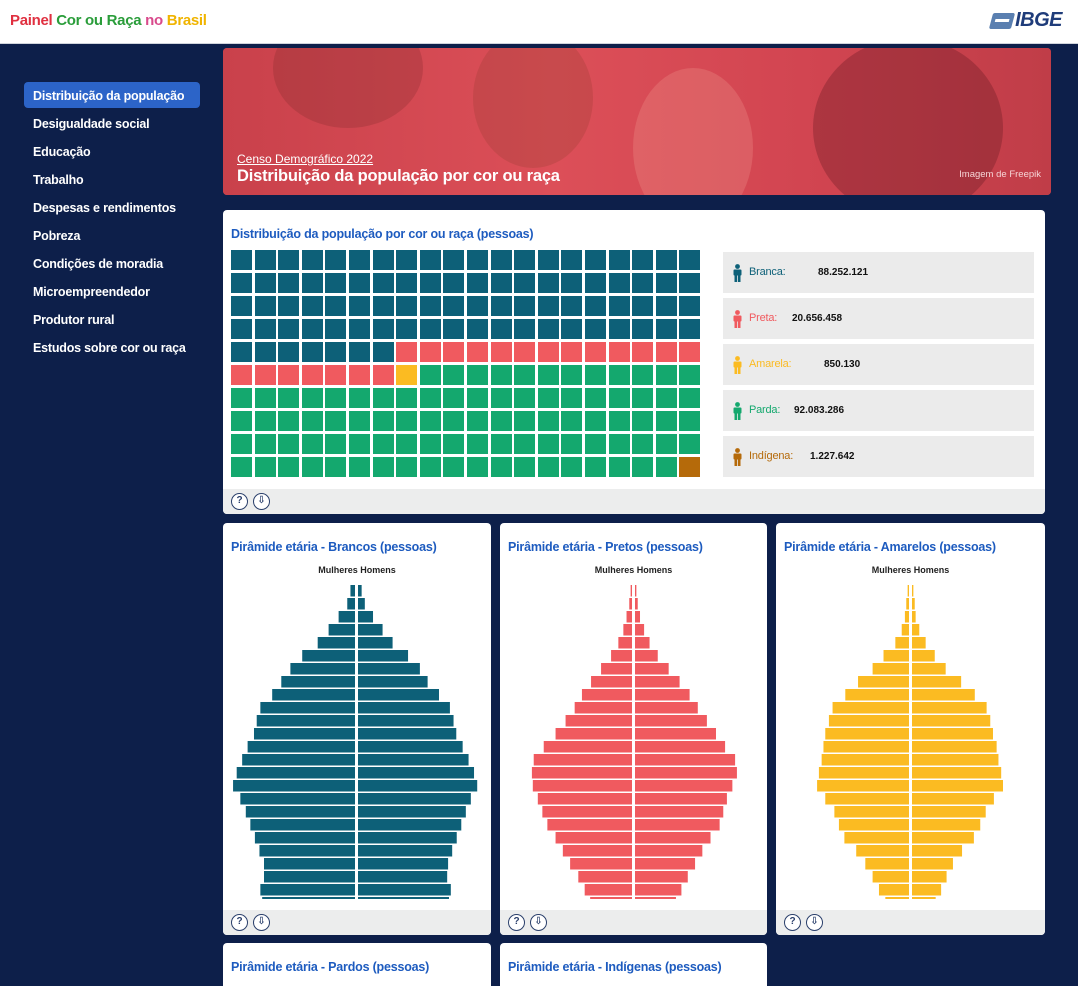 The height and width of the screenshot is (986, 1078). I want to click on sidebar-item-4: Trabalho, so click(112, 179).